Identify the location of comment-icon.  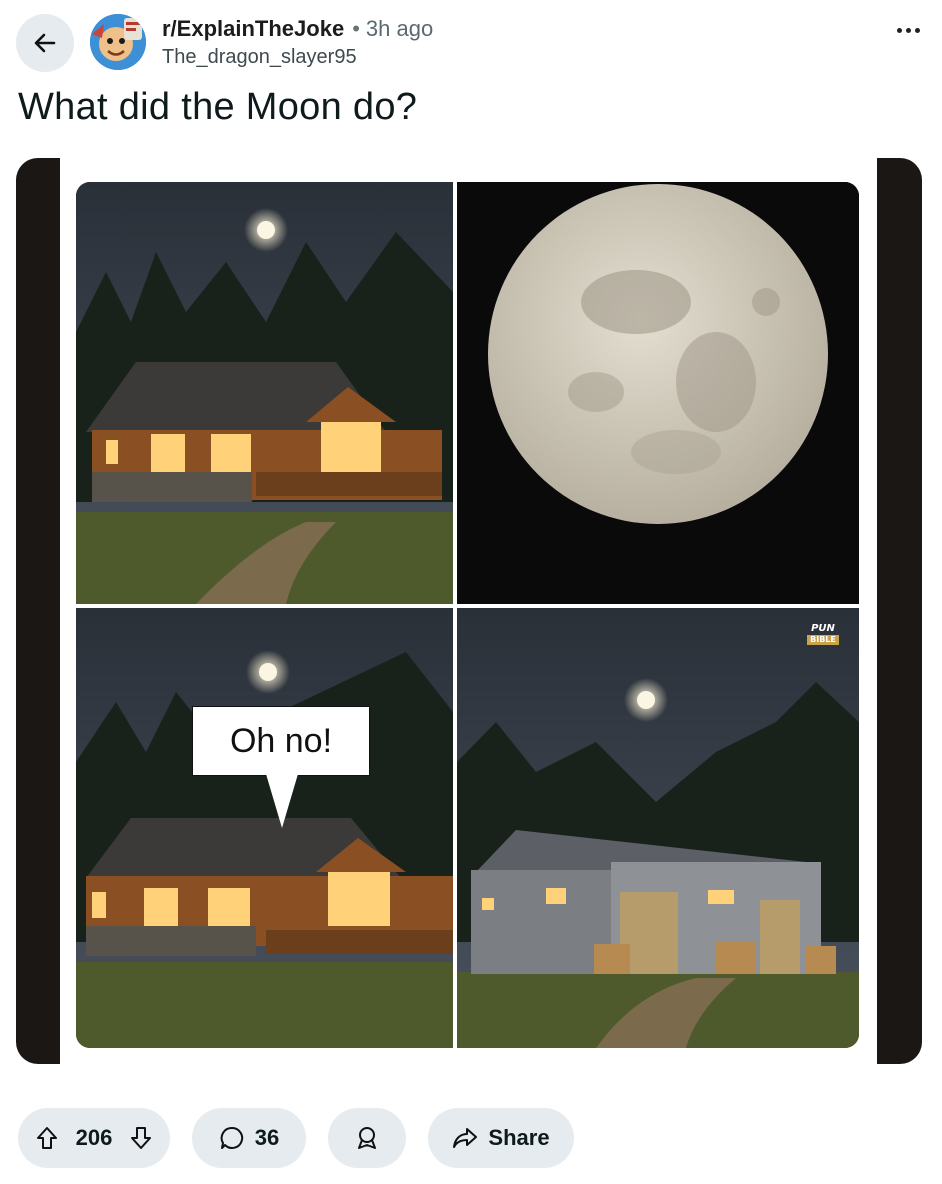
(231, 1137).